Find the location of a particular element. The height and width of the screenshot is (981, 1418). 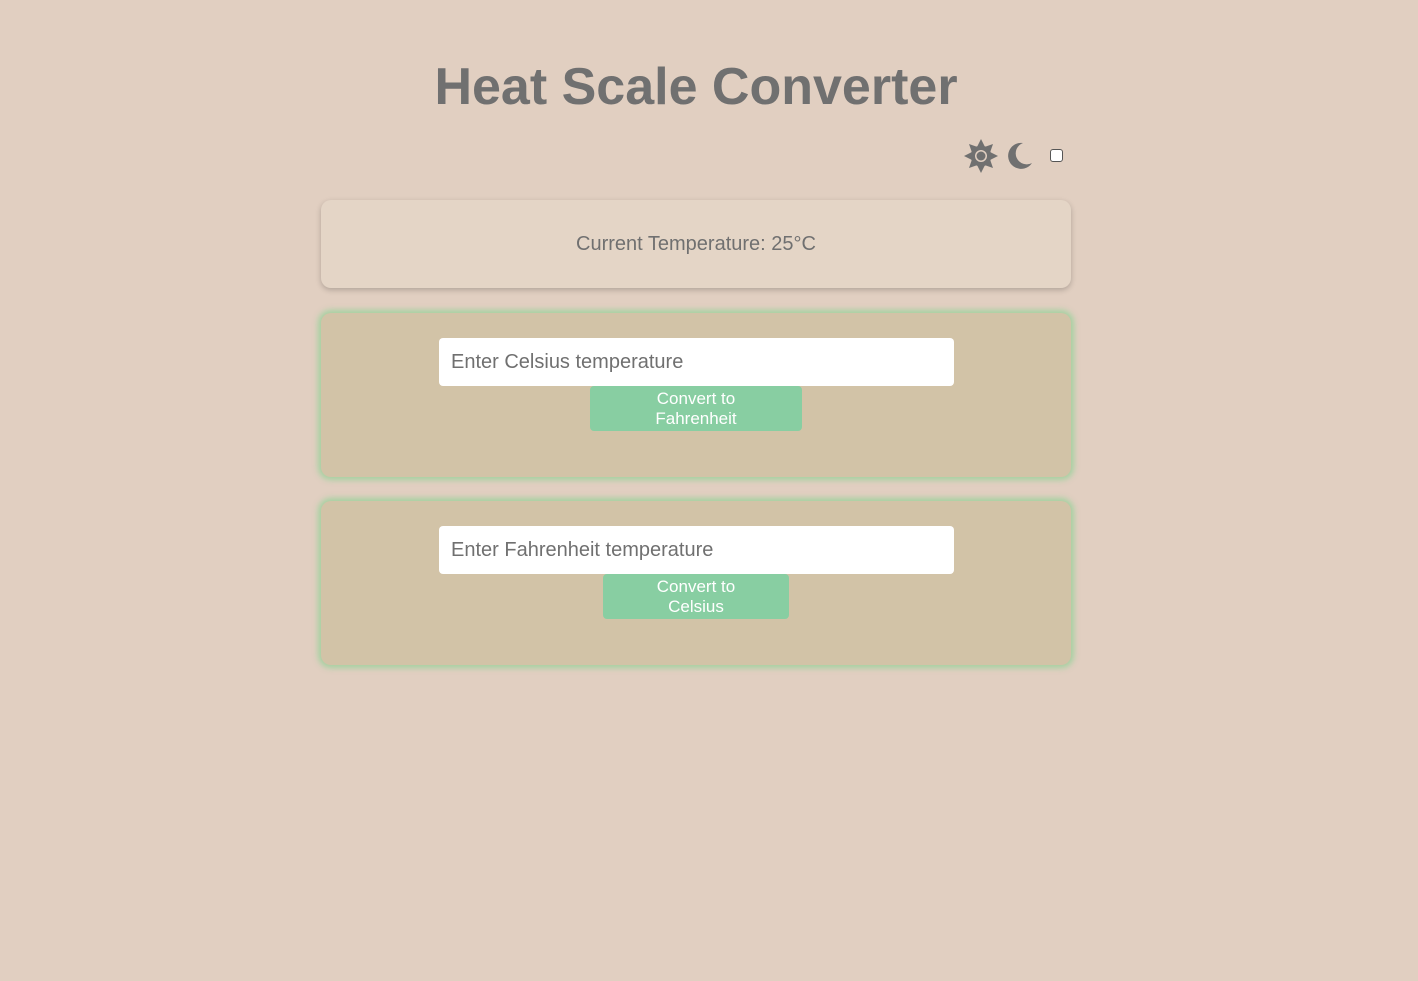

page-title: Heat Scale Converter is located at coordinates (696, 87).